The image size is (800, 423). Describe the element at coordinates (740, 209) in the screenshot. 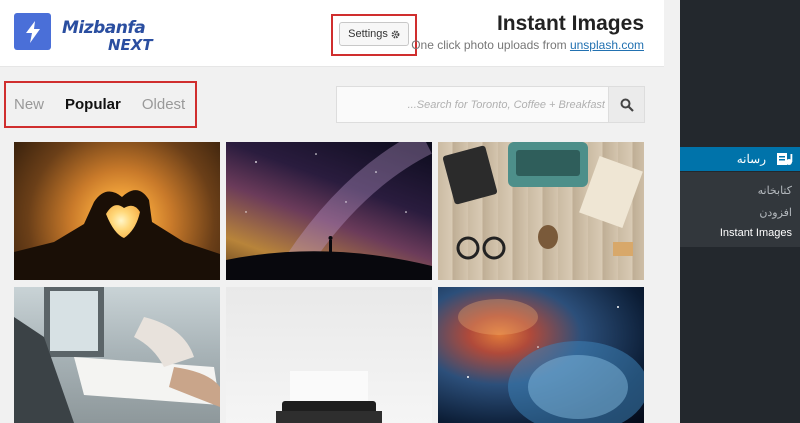

I see `media-submenu: کتابخانه افزودن Instant Images` at that location.